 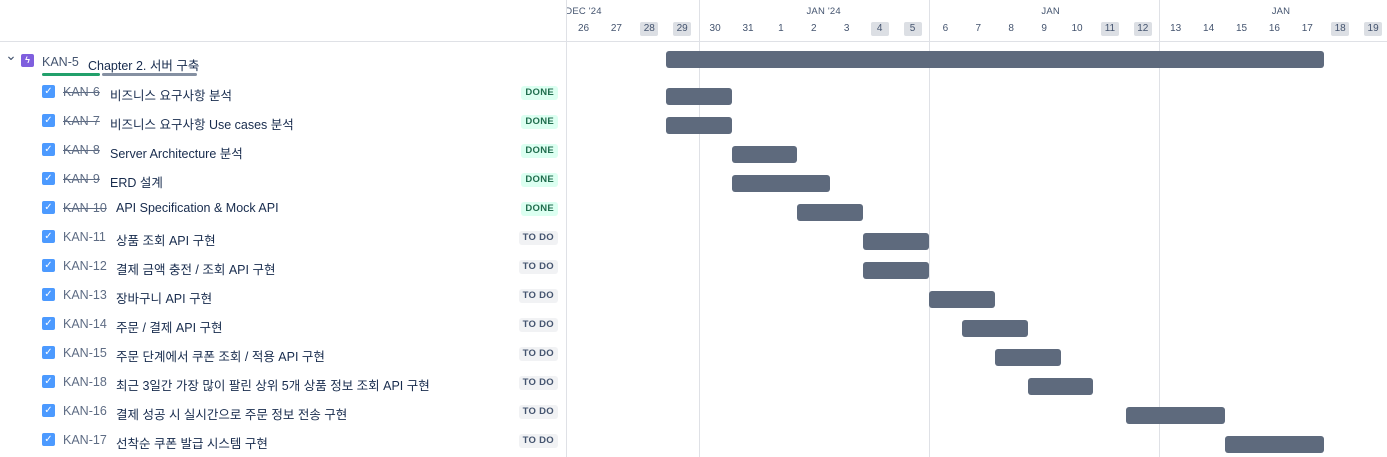 What do you see at coordinates (60, 62) in the screenshot?
I see `issue-key: KAN-5` at bounding box center [60, 62].